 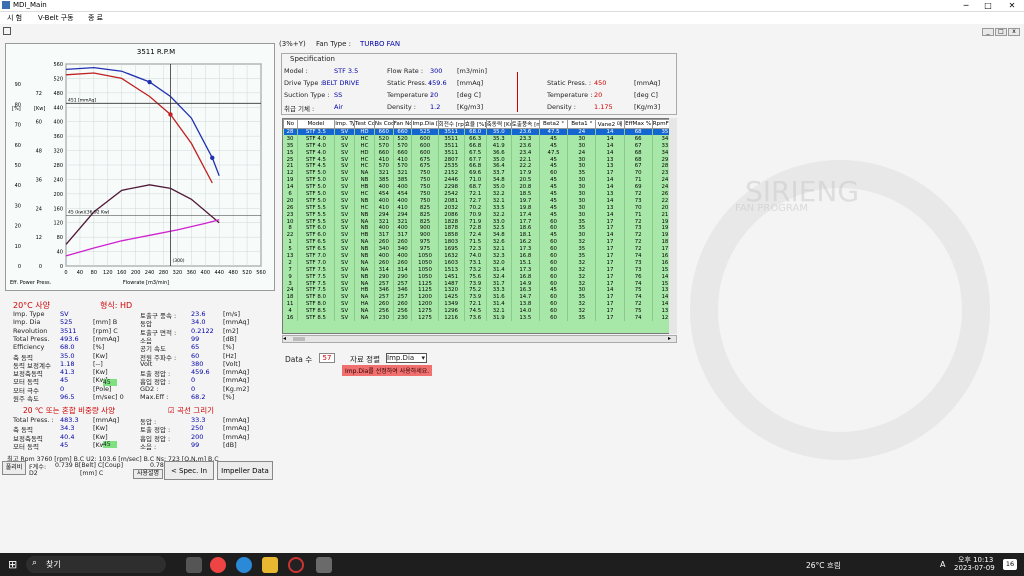 What do you see at coordinates (525, 124) in the screenshot?
I see `grid-column-header: 토출풍속 [m/s]` at bounding box center [525, 124].